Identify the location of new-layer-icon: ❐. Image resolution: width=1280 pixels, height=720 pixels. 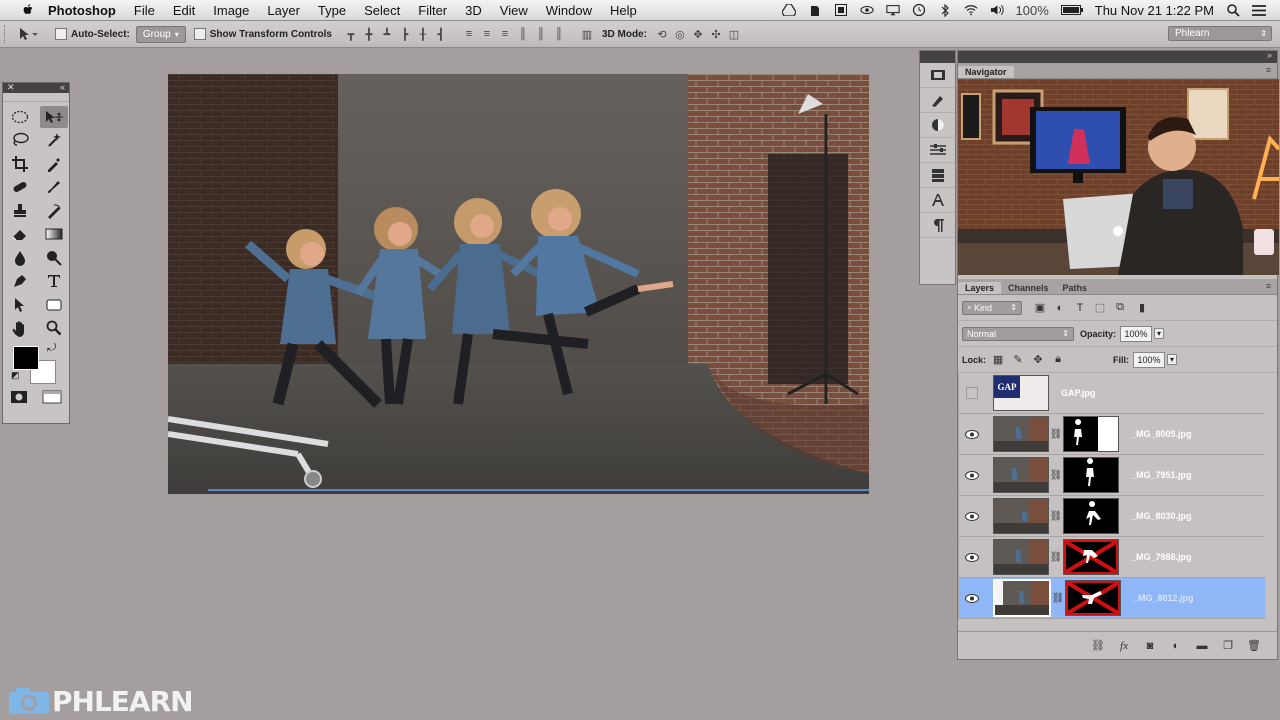
(1228, 645).